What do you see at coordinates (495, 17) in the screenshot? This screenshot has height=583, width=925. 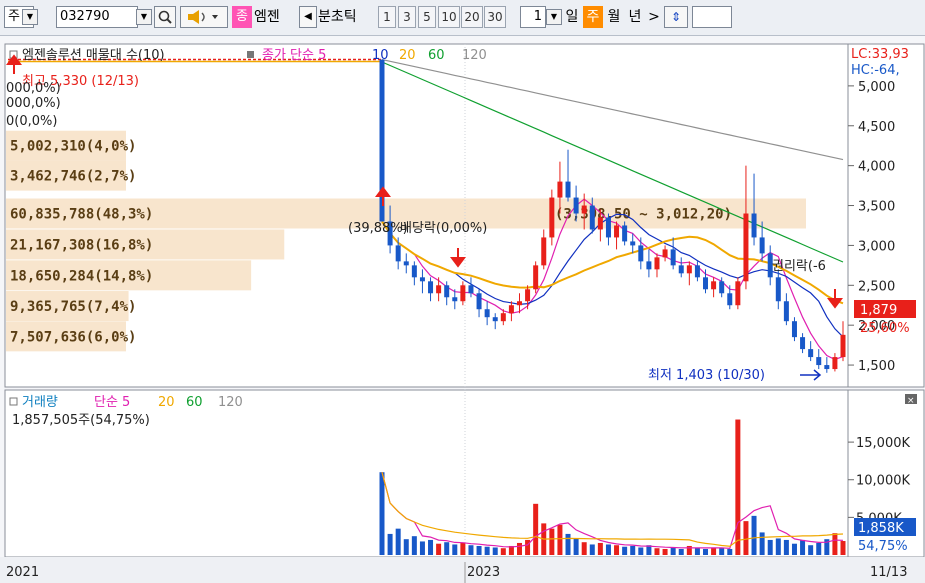 I see `period-30: 30` at bounding box center [495, 17].